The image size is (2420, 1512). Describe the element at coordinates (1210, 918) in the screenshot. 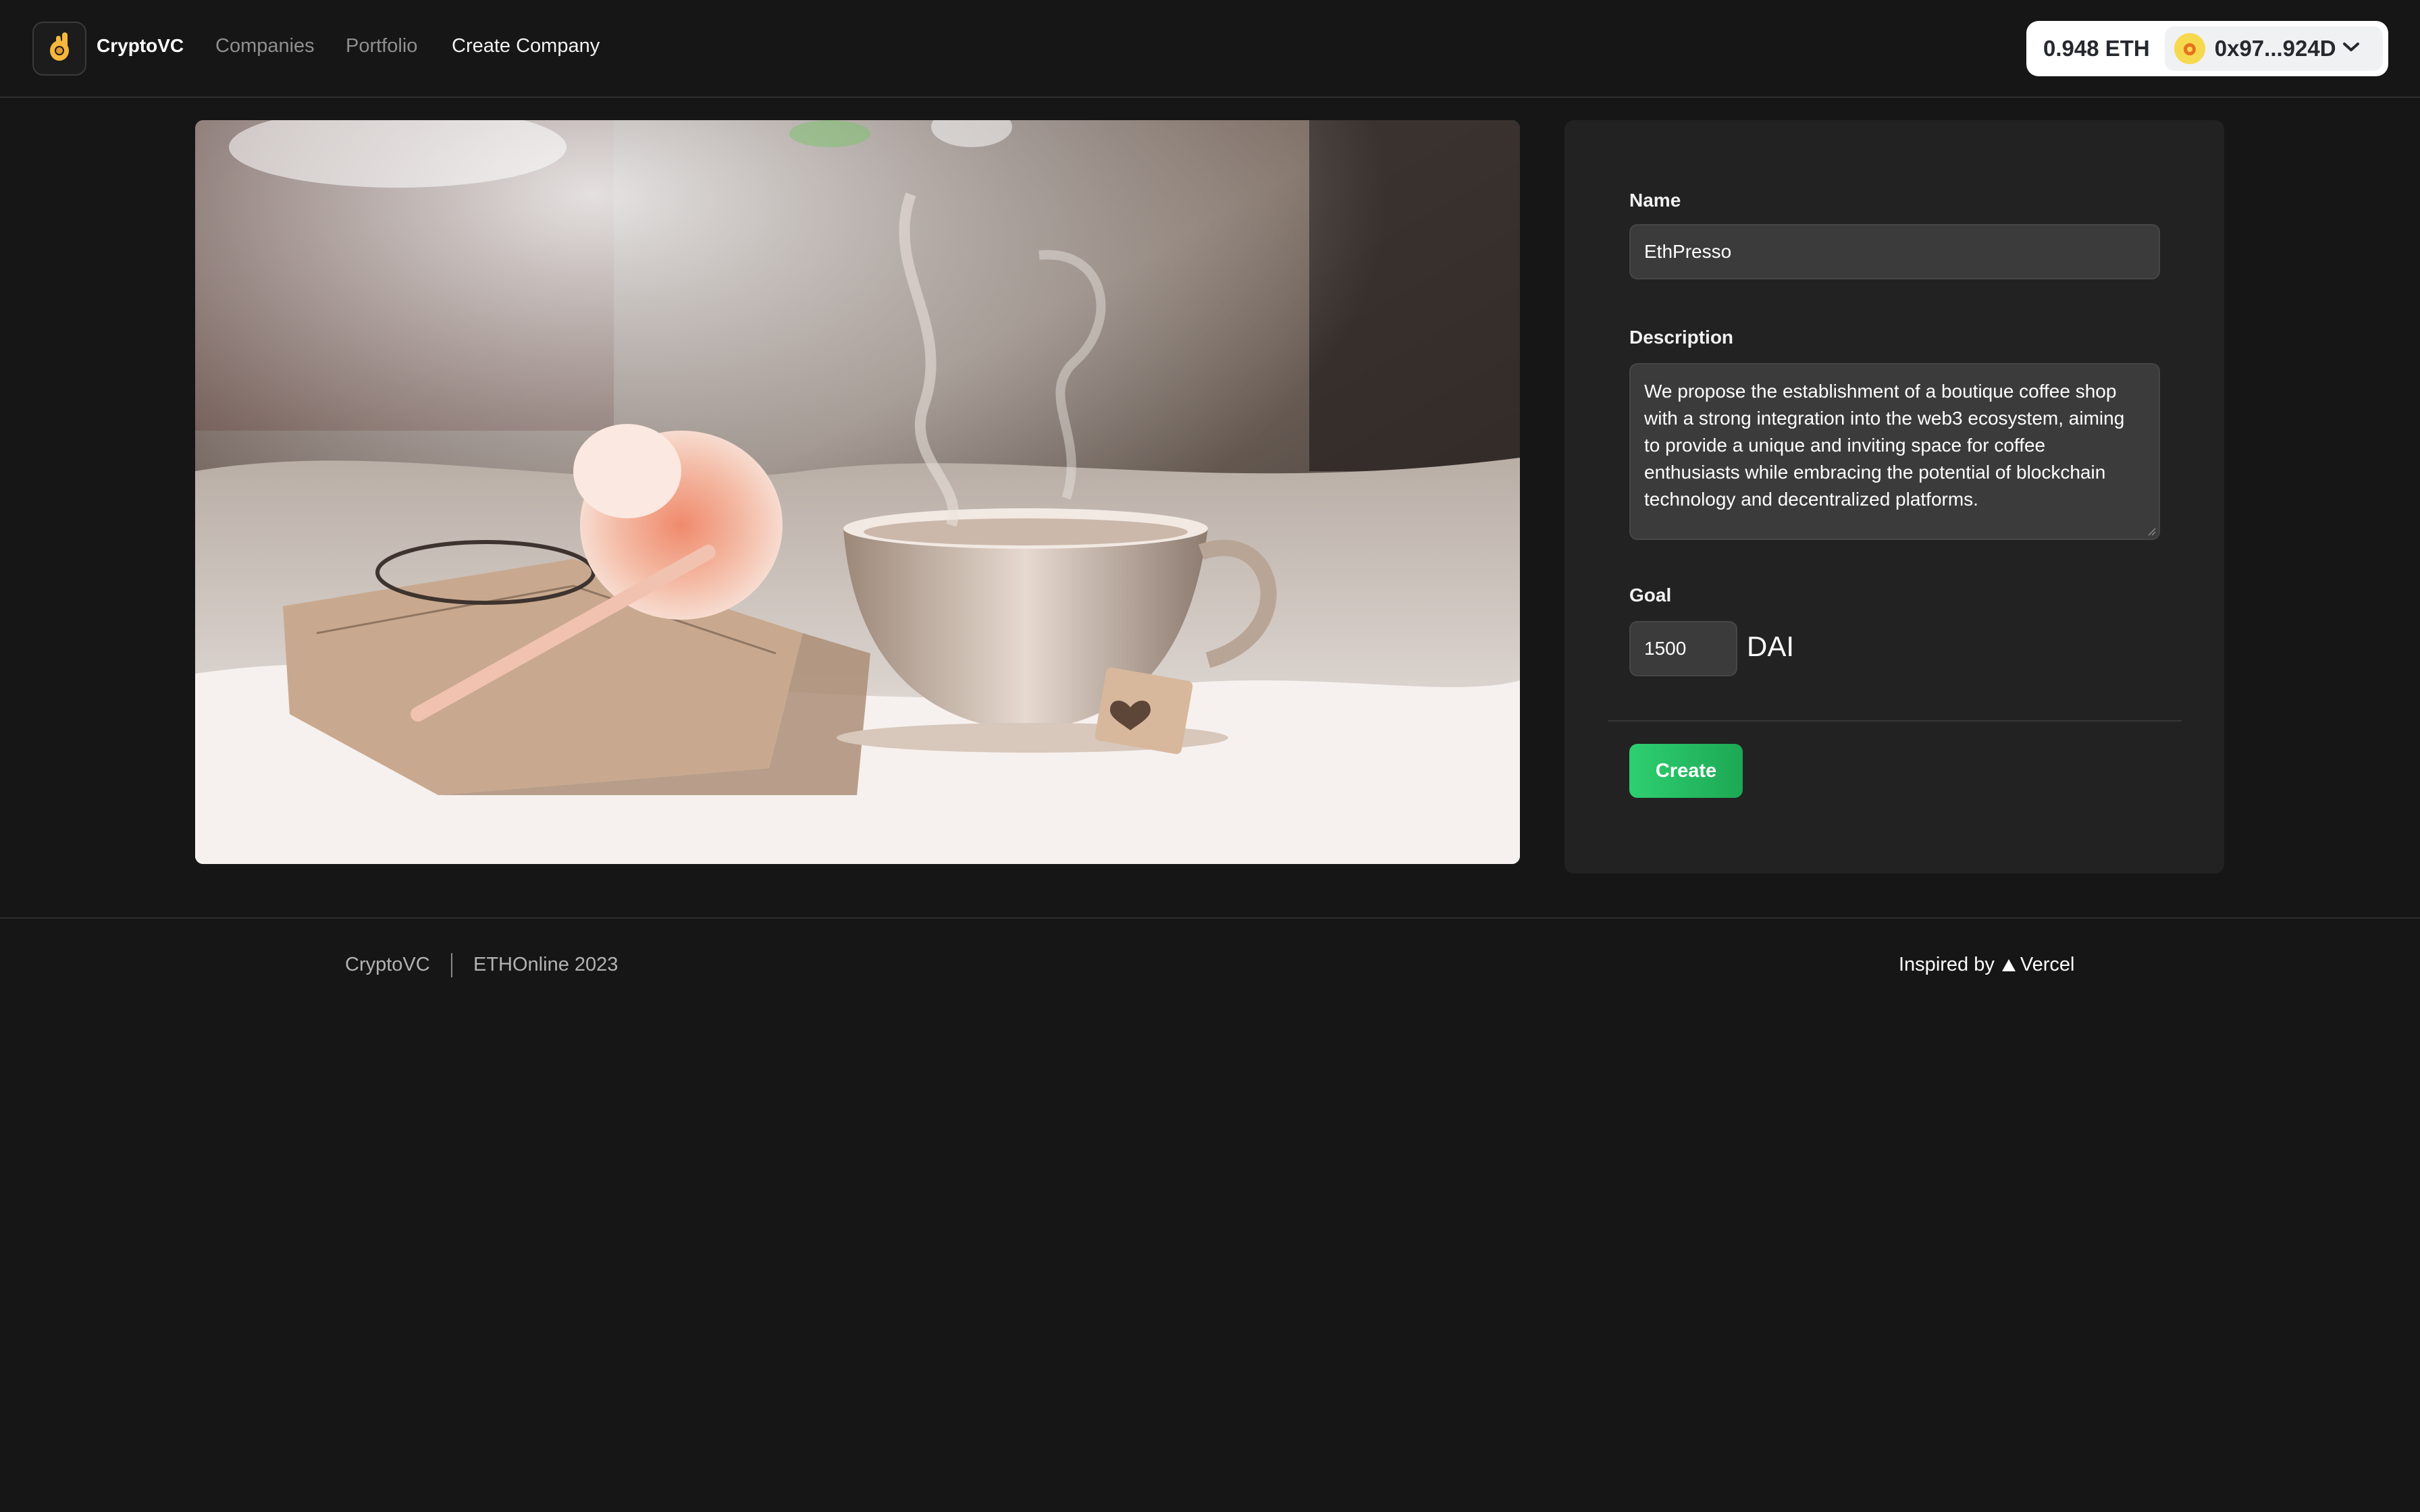

I see `footer-divider` at that location.